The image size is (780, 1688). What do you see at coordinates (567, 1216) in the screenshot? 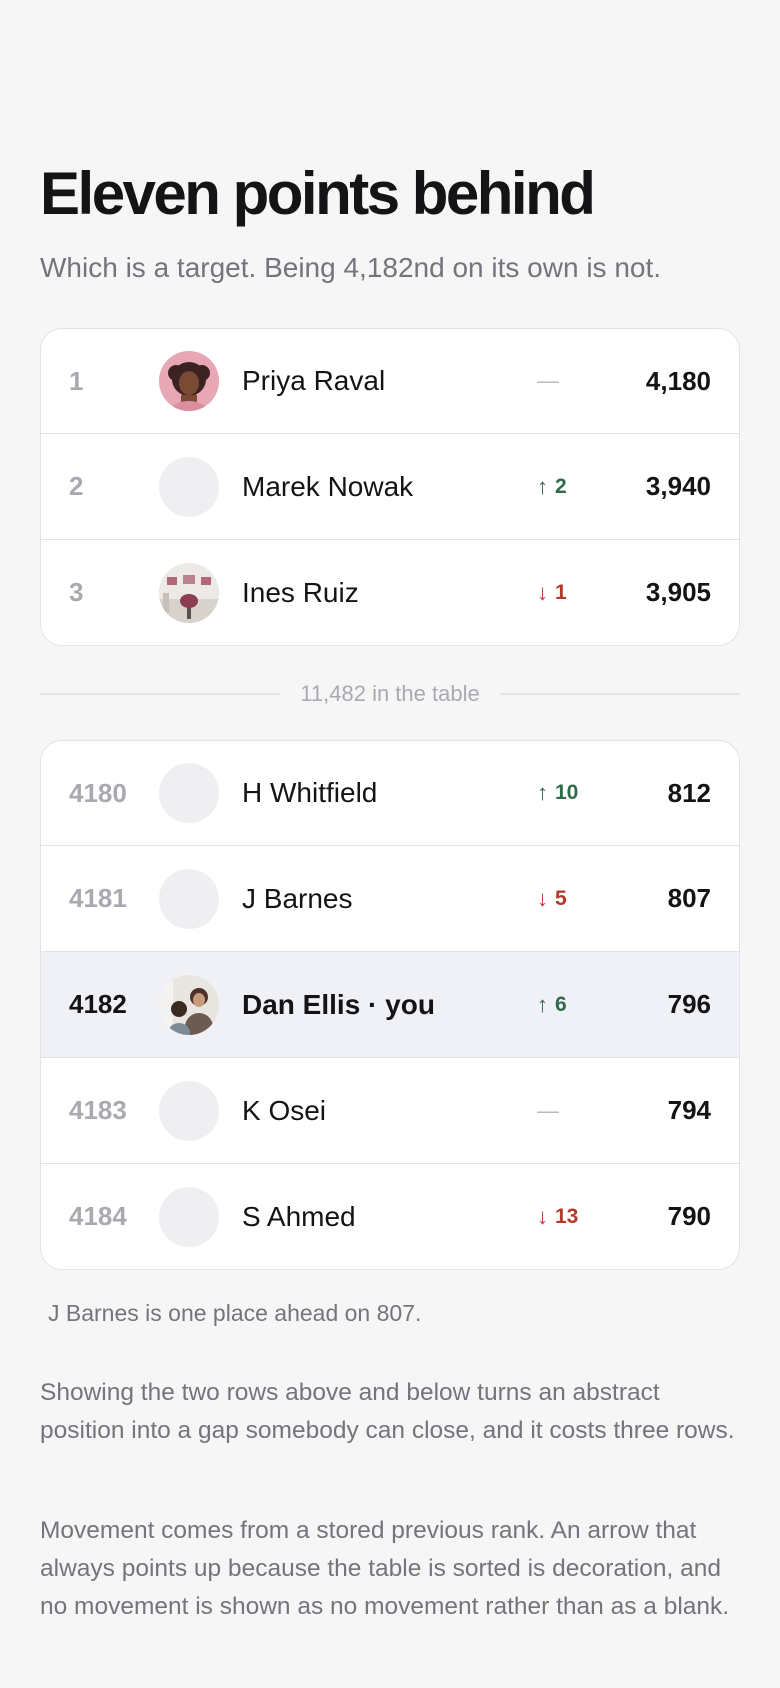
I see `movement-value: 13` at bounding box center [567, 1216].